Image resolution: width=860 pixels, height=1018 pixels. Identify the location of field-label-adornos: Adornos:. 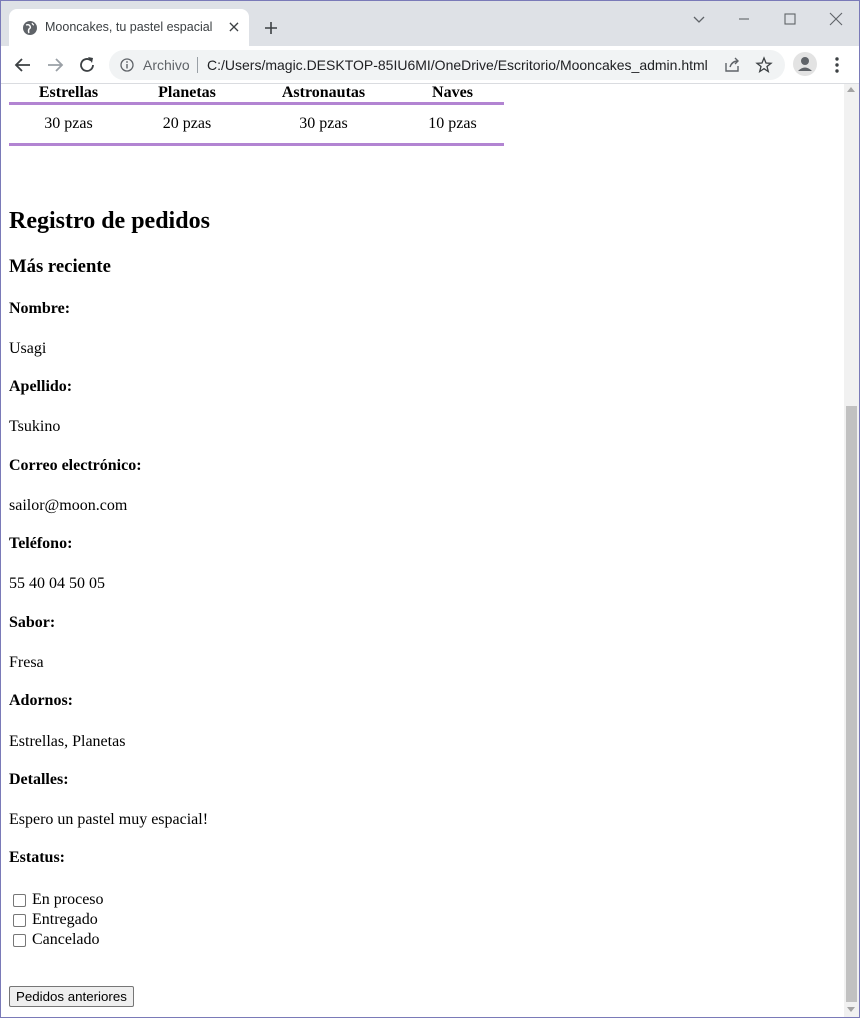
(41, 700).